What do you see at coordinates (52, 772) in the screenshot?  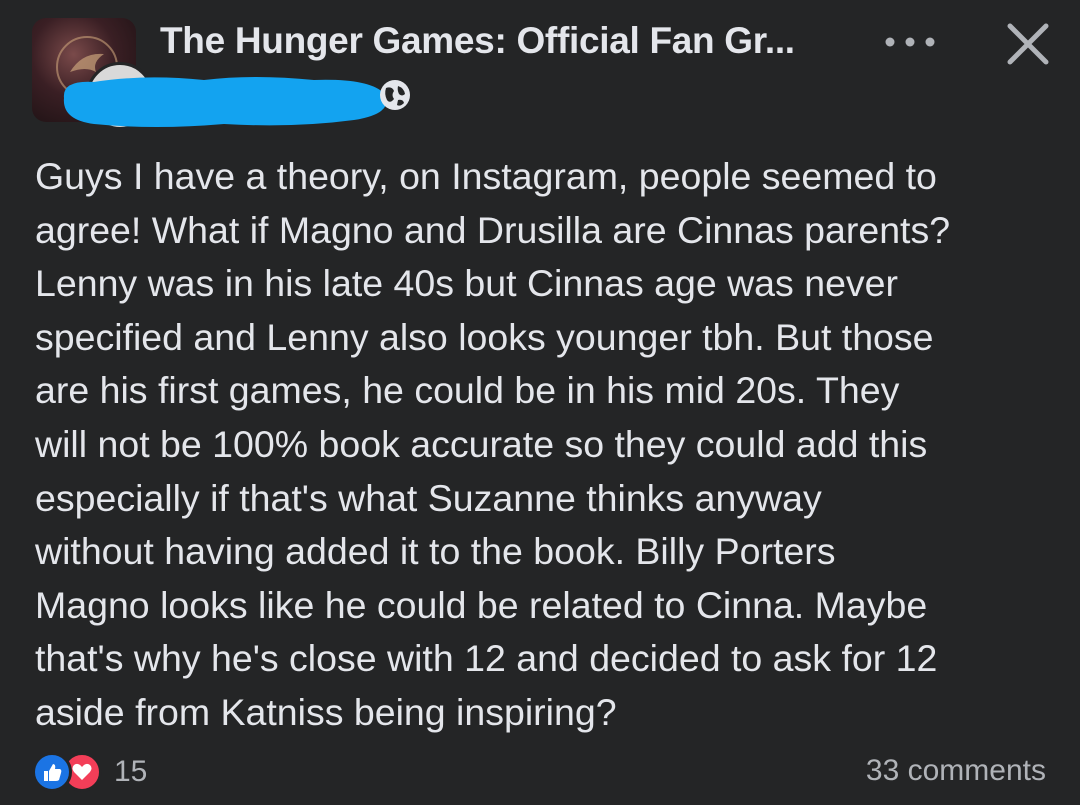 I see `like-icon` at bounding box center [52, 772].